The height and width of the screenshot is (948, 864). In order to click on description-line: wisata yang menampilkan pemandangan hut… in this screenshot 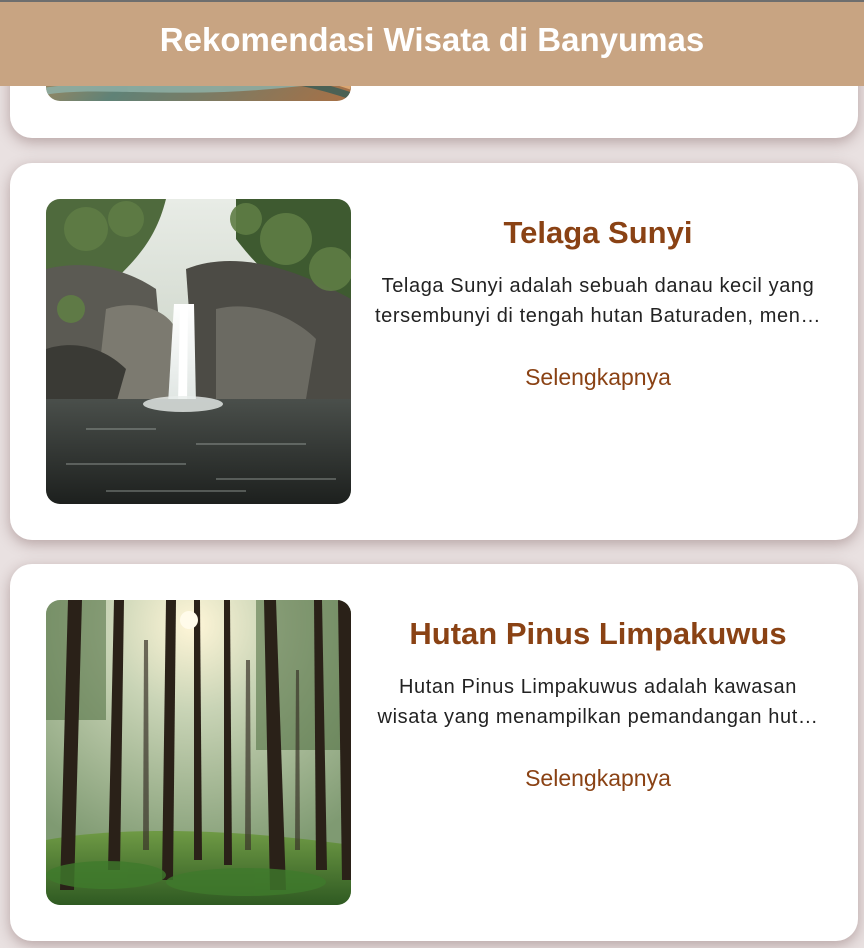, I will do `click(598, 717)`.